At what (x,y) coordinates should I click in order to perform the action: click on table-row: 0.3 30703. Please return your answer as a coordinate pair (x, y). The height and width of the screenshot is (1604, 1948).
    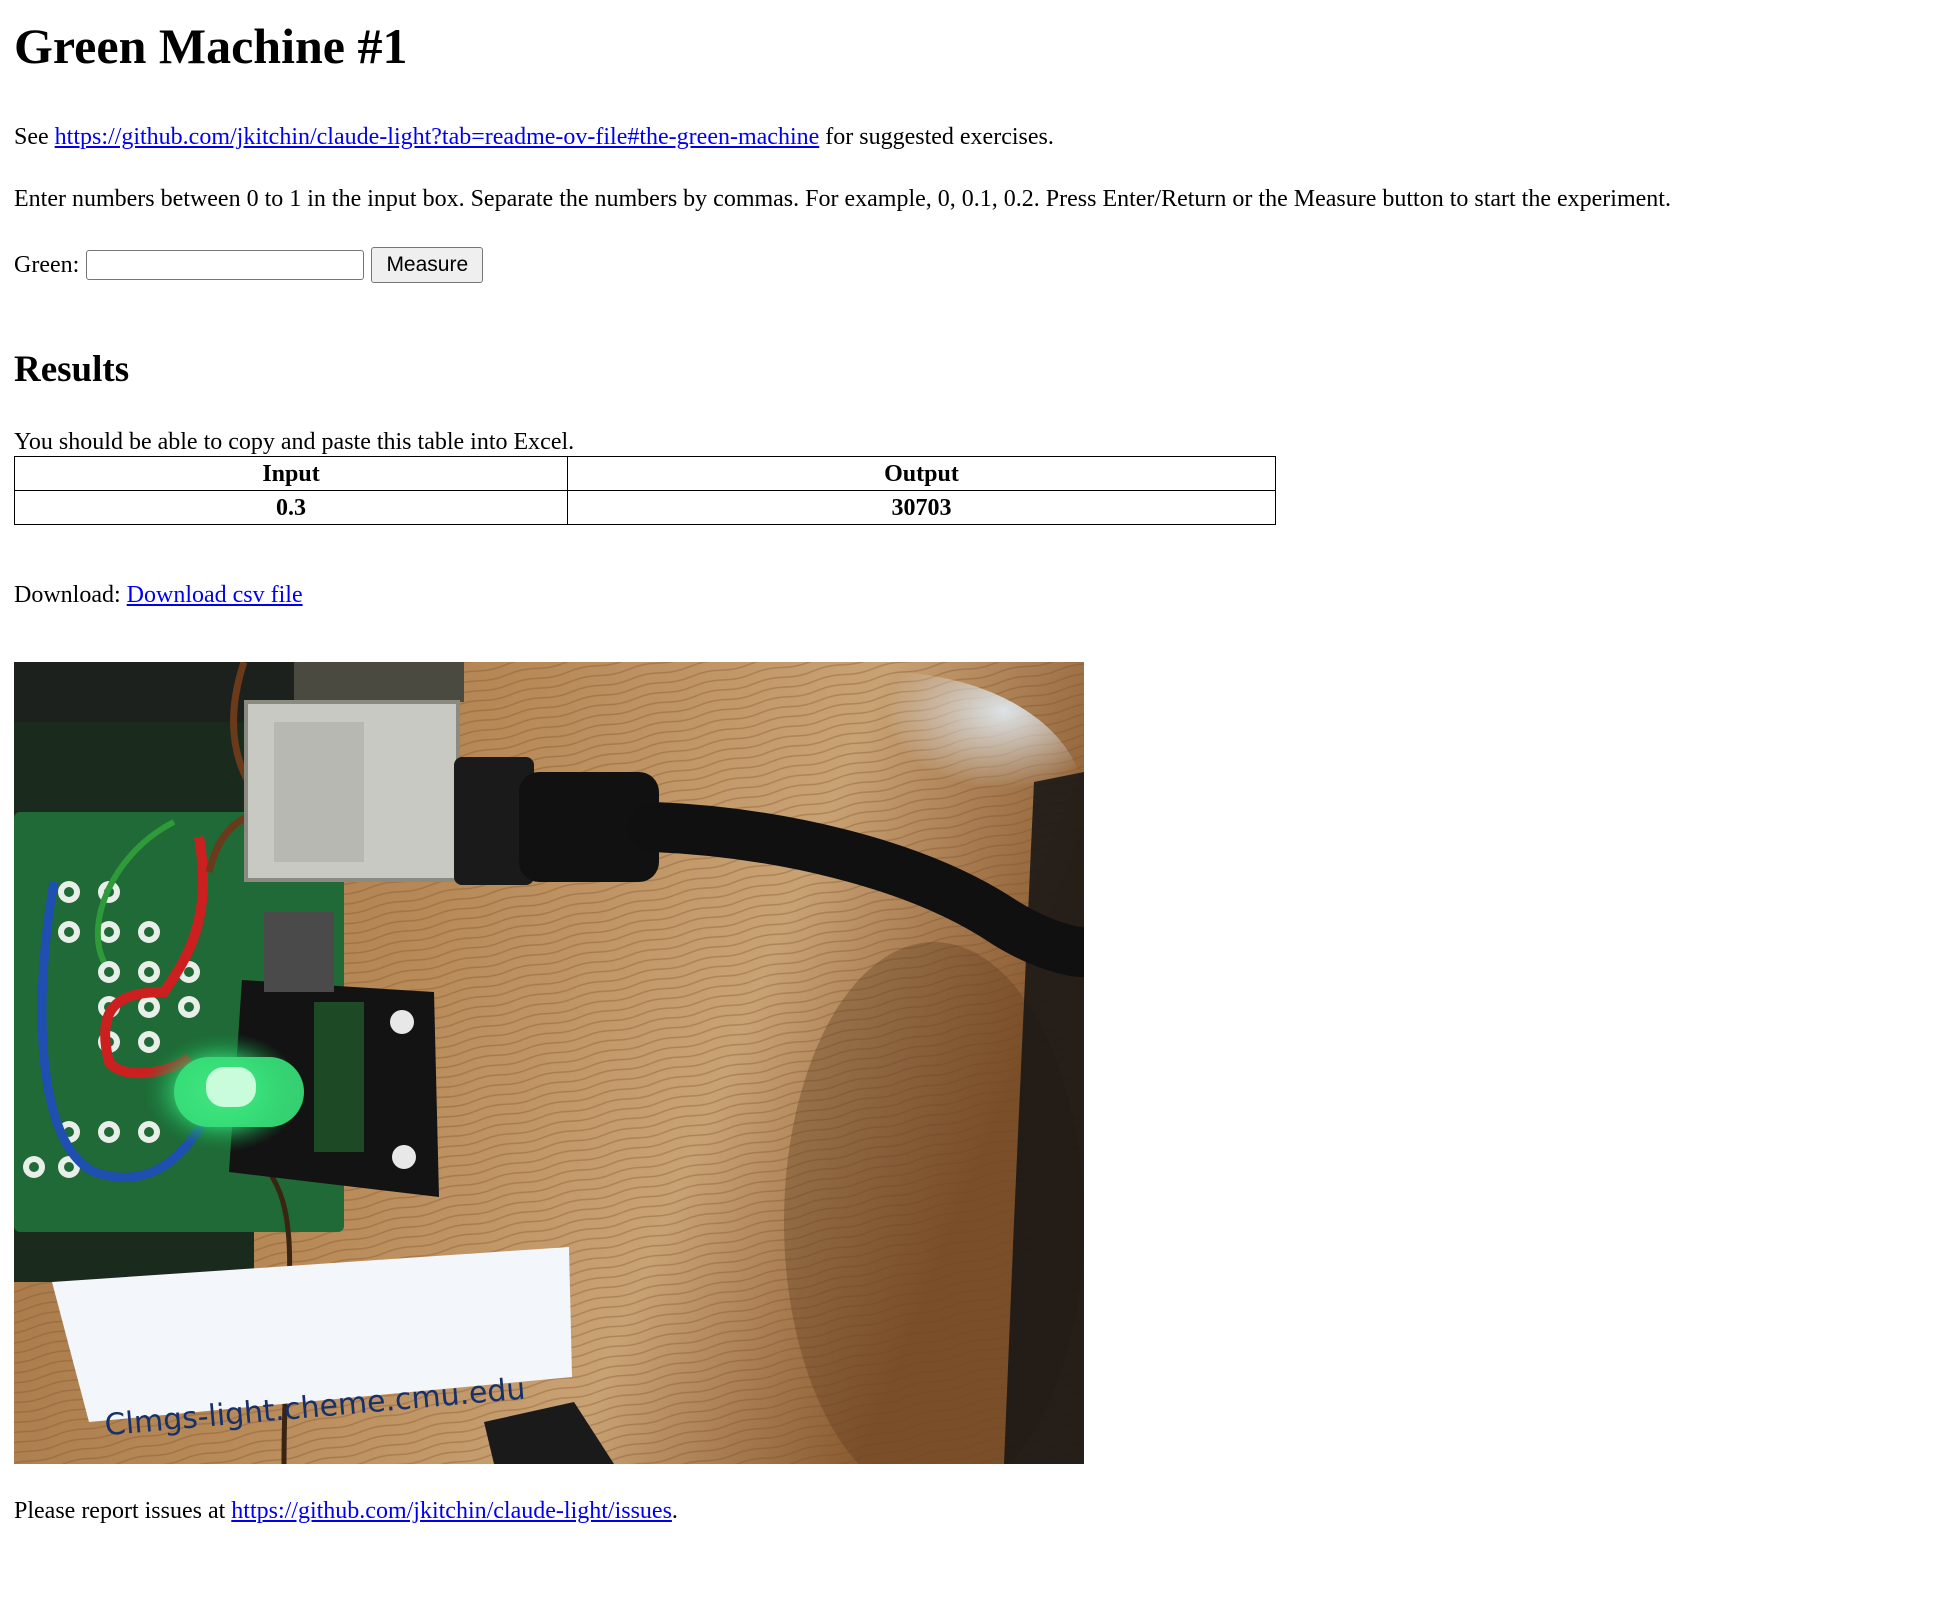
    Looking at the image, I should click on (645, 507).